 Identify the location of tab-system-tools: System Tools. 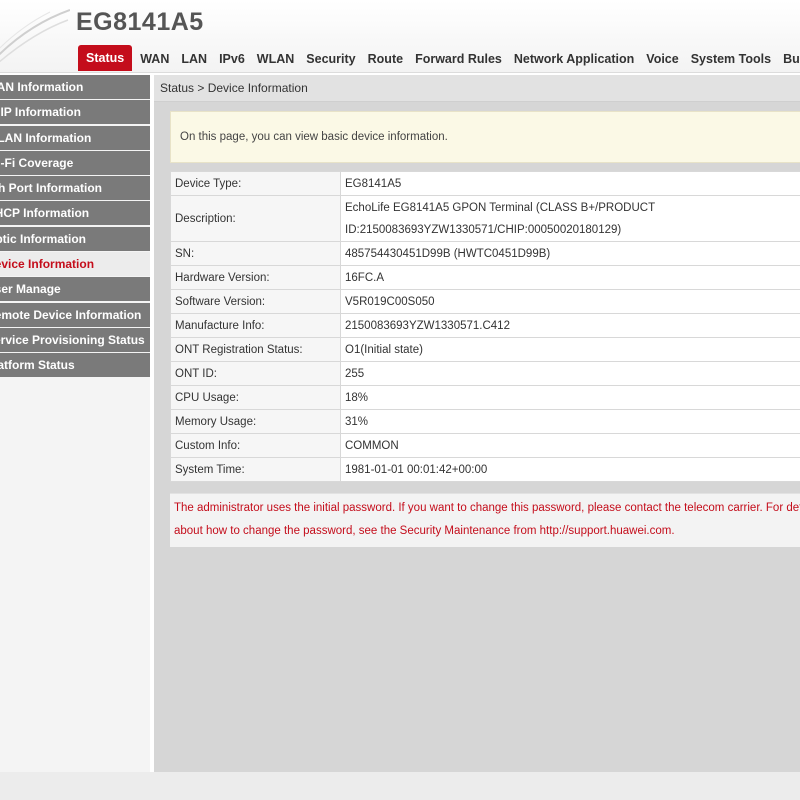
(731, 59).